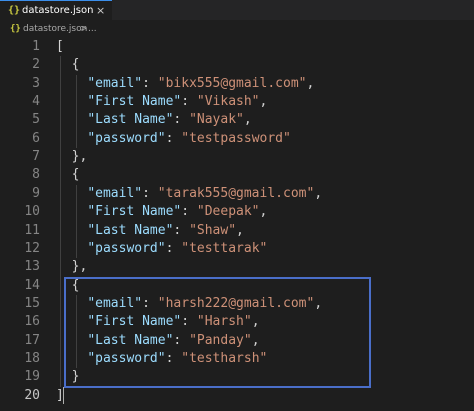 The width and height of the screenshot is (474, 411). What do you see at coordinates (36, 46) in the screenshot?
I see `line-number: 1` at bounding box center [36, 46].